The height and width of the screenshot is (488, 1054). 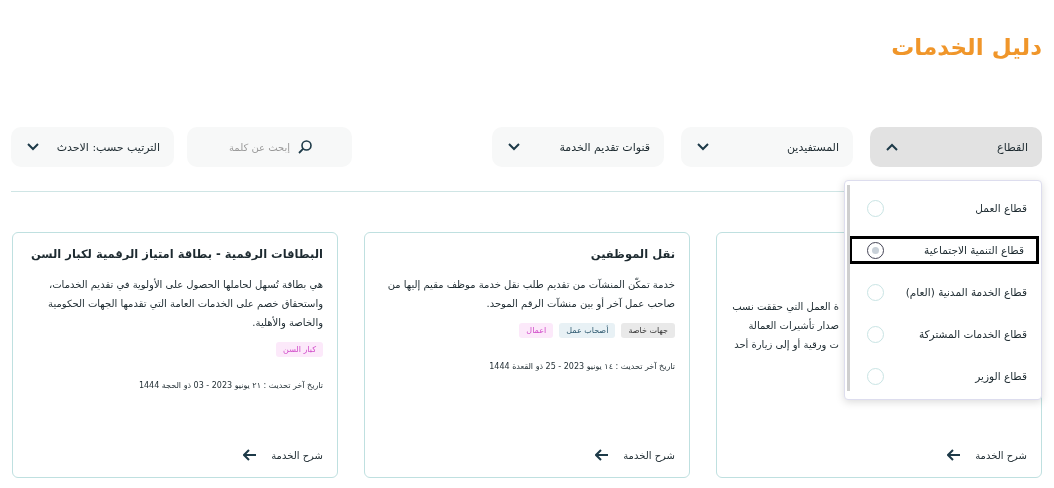 What do you see at coordinates (92, 147) in the screenshot?
I see `sort-dropdown: الترتيب حسب: الاحدث` at bounding box center [92, 147].